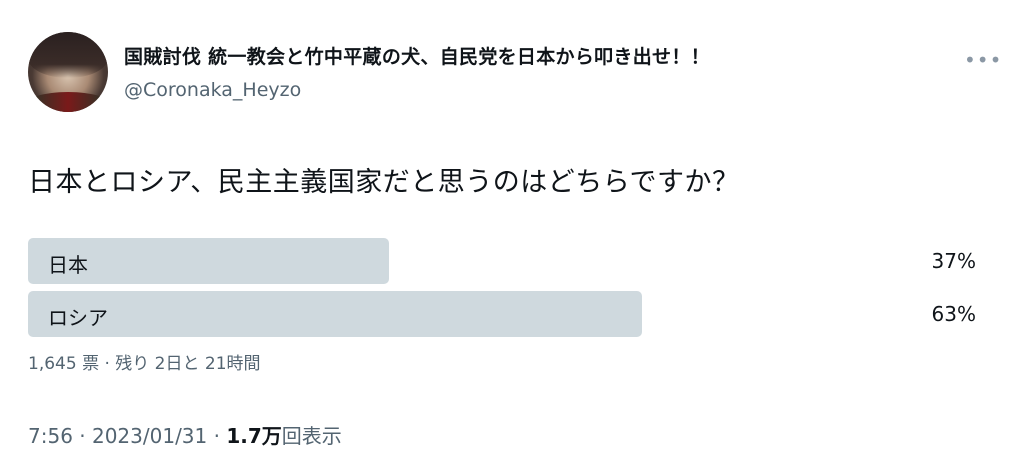 Image resolution: width=1024 pixels, height=460 pixels. What do you see at coordinates (68, 55) in the screenshot?
I see `avatar-hair` at bounding box center [68, 55].